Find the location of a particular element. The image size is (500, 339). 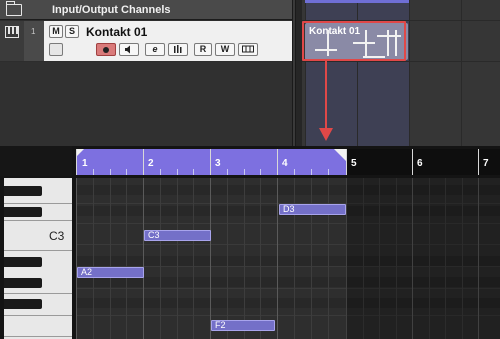

mixer-icon is located at coordinates (178, 49).